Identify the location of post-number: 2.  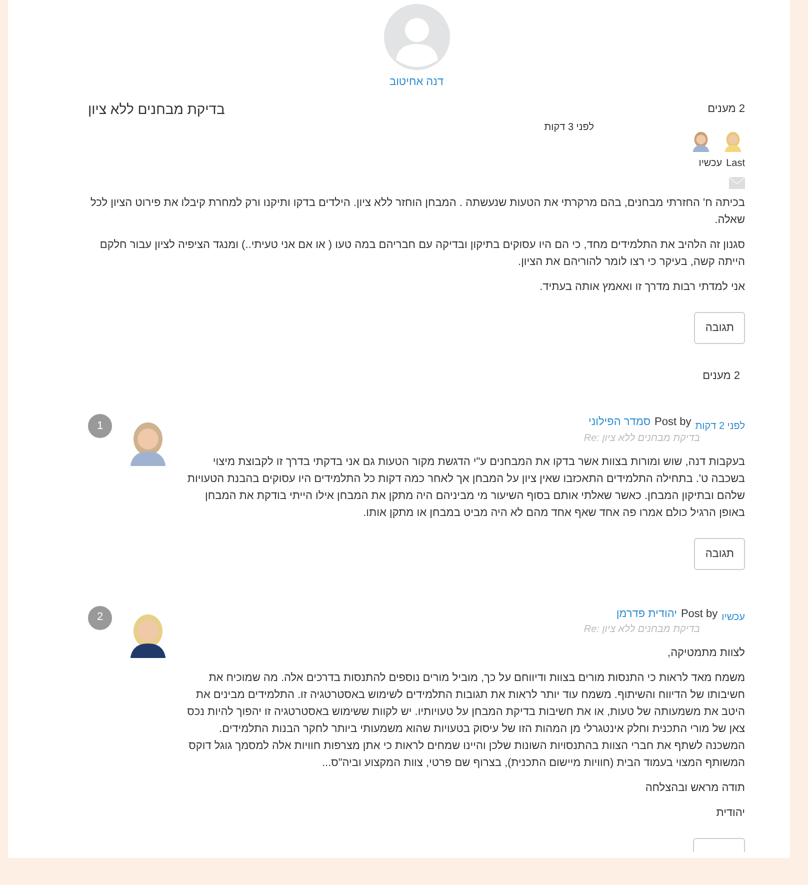
(100, 618).